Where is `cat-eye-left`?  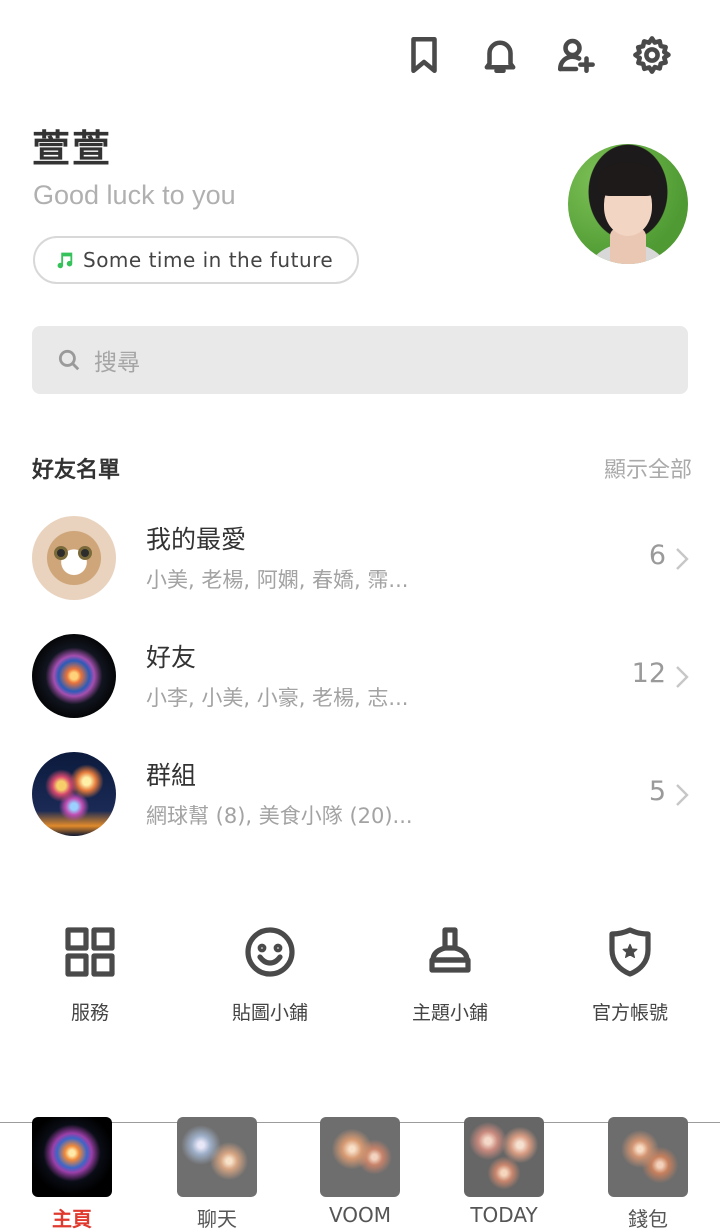 cat-eye-left is located at coordinates (61, 553).